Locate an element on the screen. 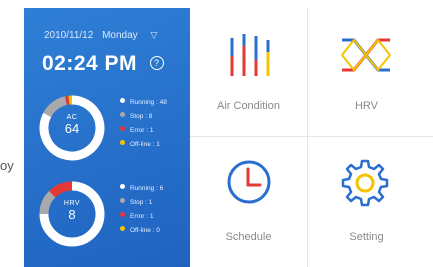 This screenshot has height=267, width=433. tile-hrv: HRV is located at coordinates (366, 72).